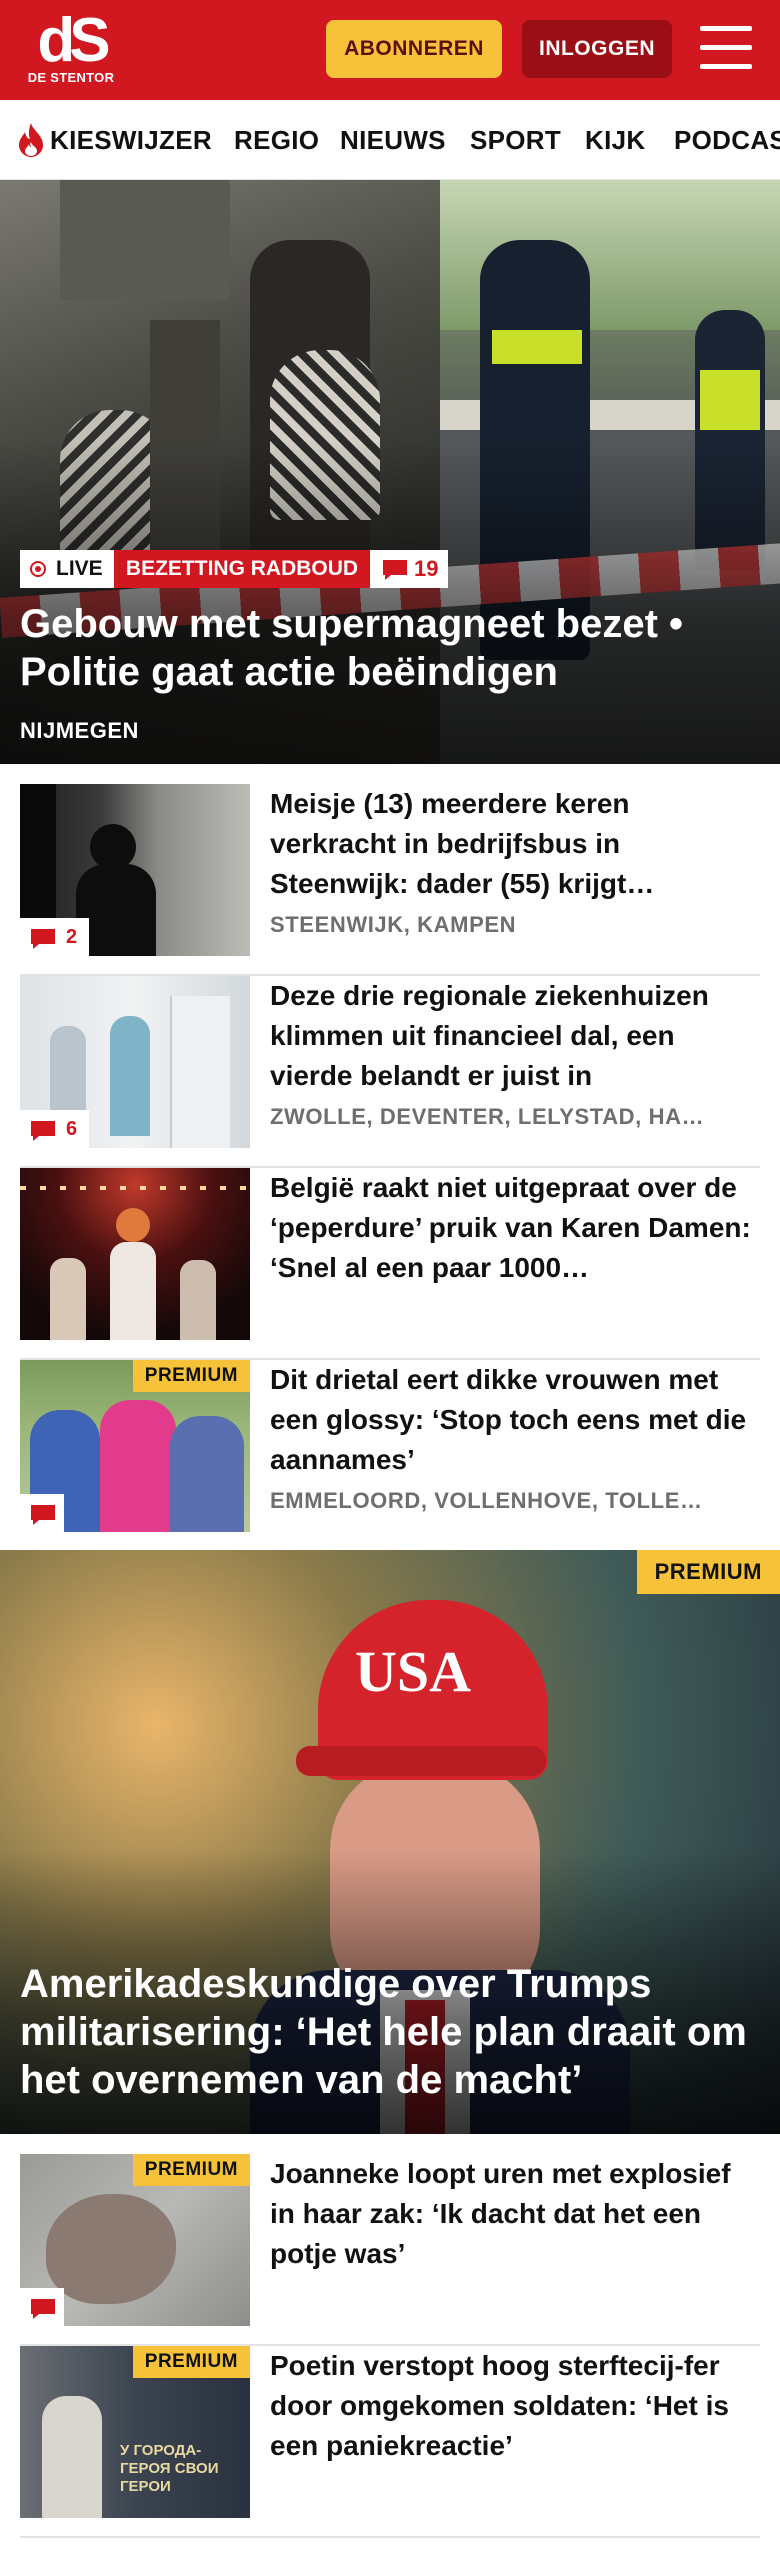  I want to click on feature-cap-text: USA, so click(413, 1671).